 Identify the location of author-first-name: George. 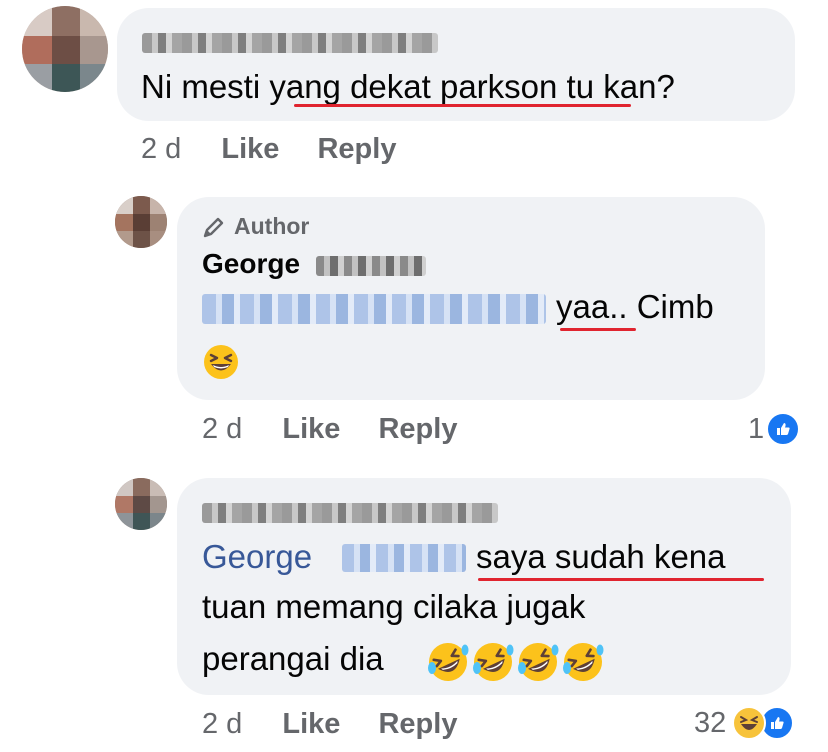
(251, 263).